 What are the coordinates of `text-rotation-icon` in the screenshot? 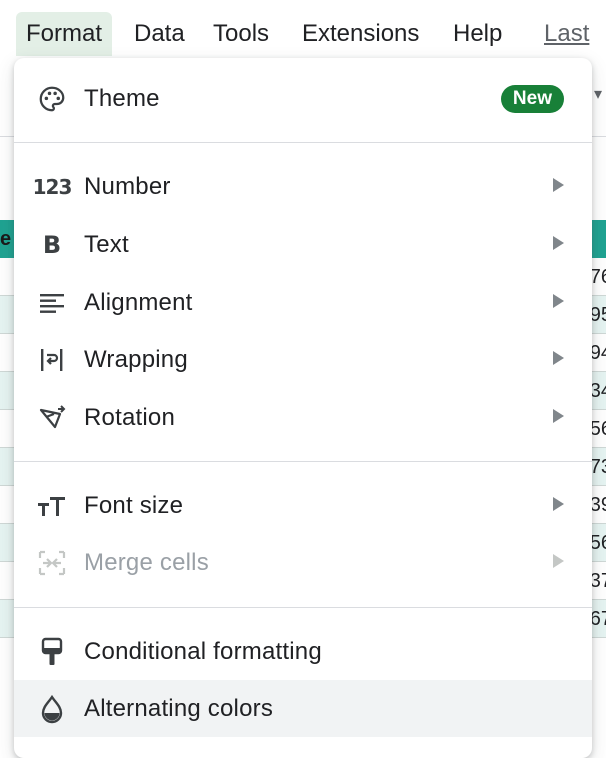 It's located at (52, 418).